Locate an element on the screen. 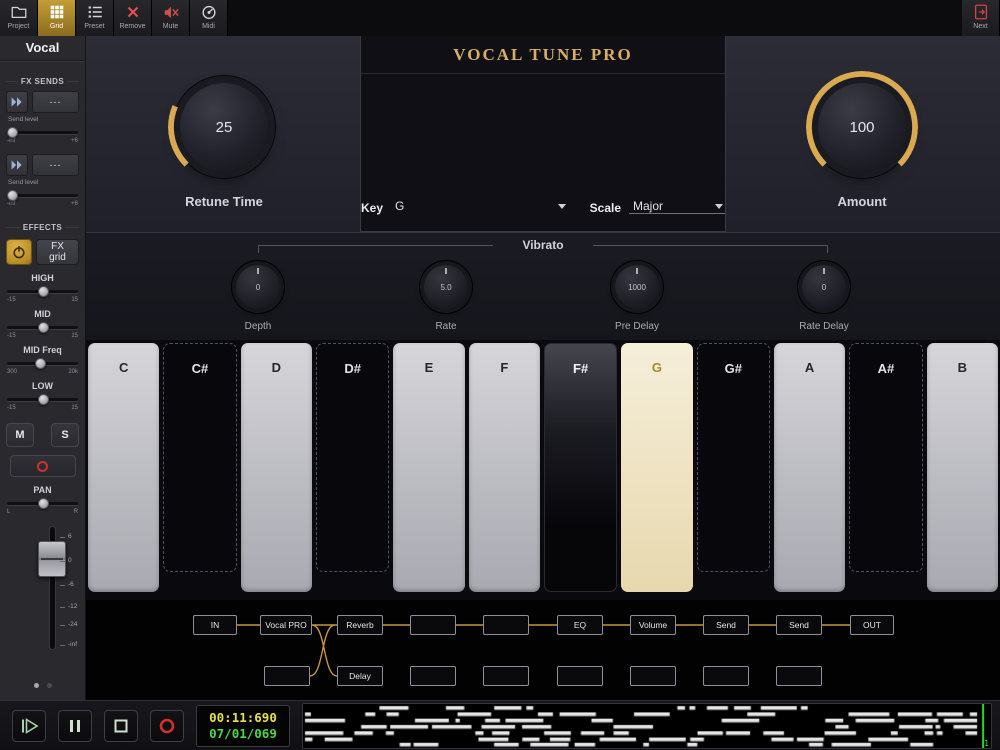 The width and height of the screenshot is (1000, 750). retune-time-value: 25 is located at coordinates (224, 127).